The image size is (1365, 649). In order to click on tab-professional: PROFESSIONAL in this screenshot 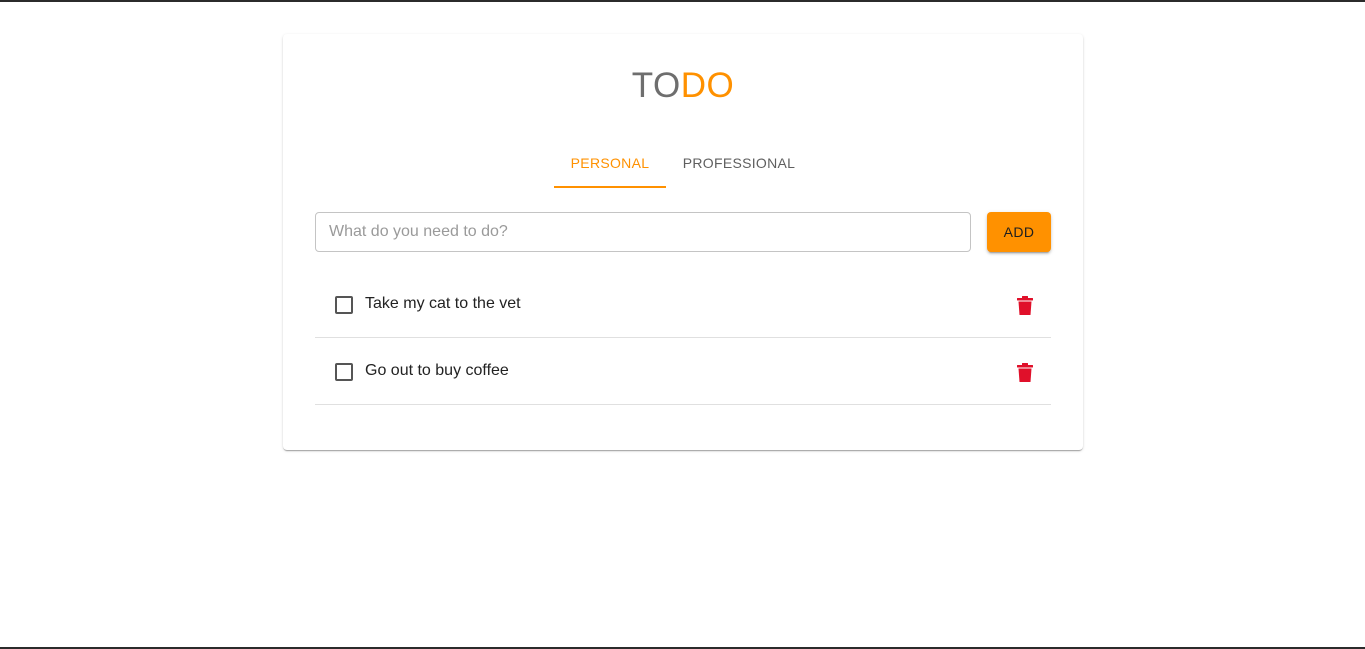, I will do `click(739, 163)`.